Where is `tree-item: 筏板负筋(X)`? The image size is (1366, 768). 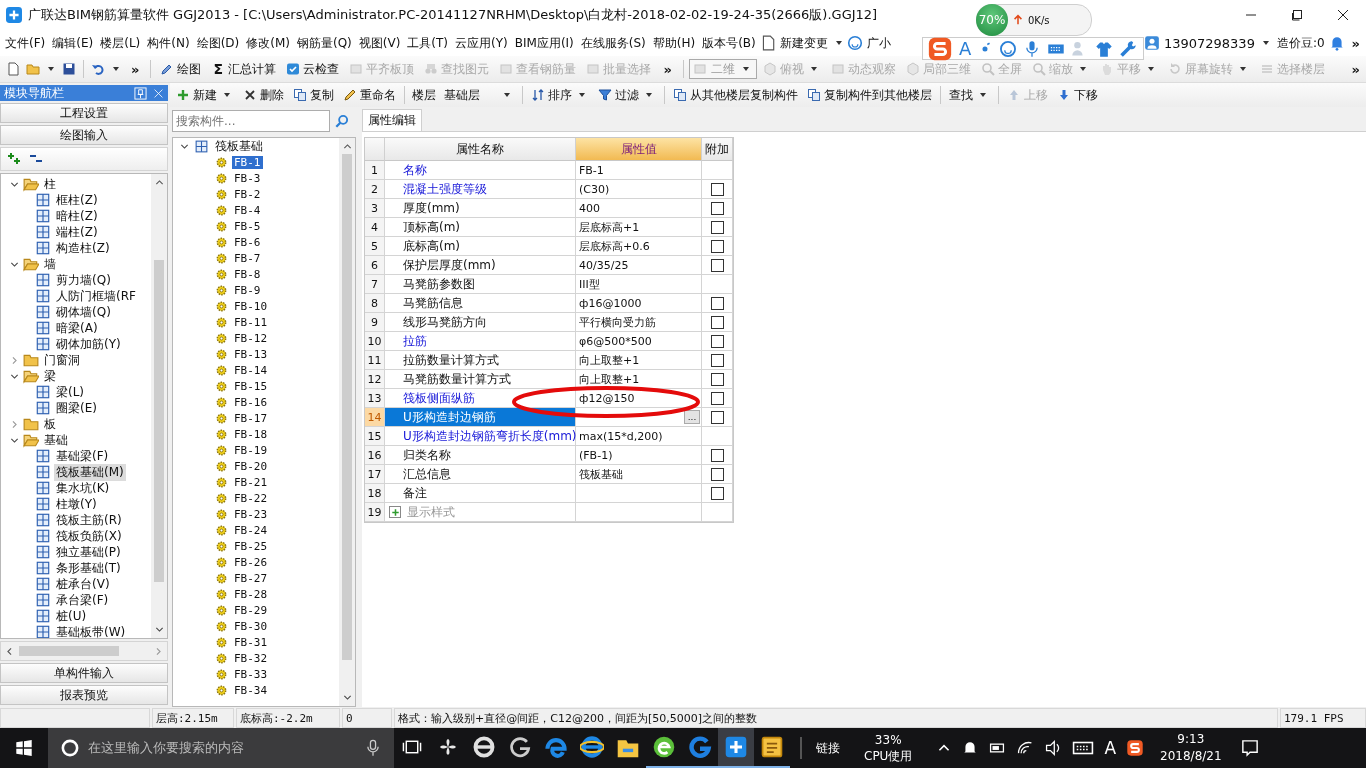 tree-item: 筏板负筋(X) is located at coordinates (89, 536).